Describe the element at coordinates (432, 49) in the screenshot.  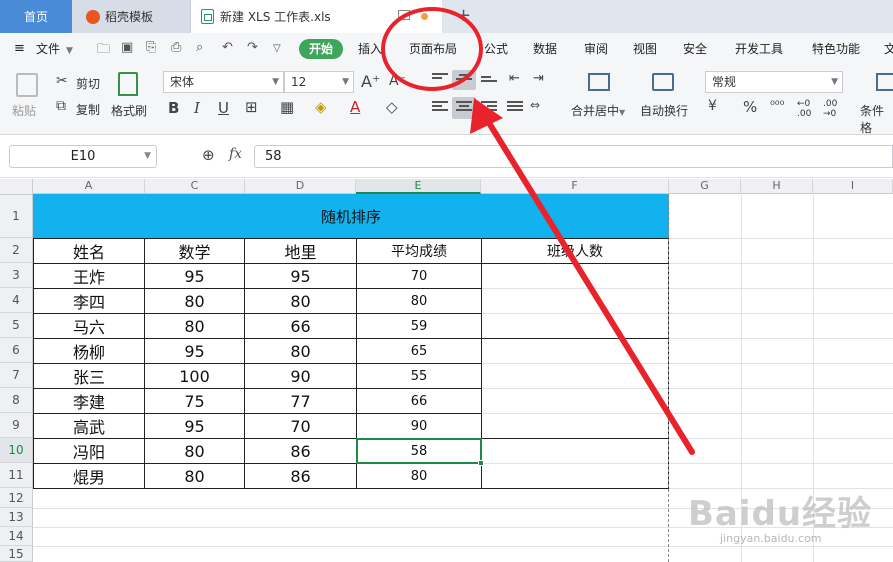
I see `annotation-circle` at that location.